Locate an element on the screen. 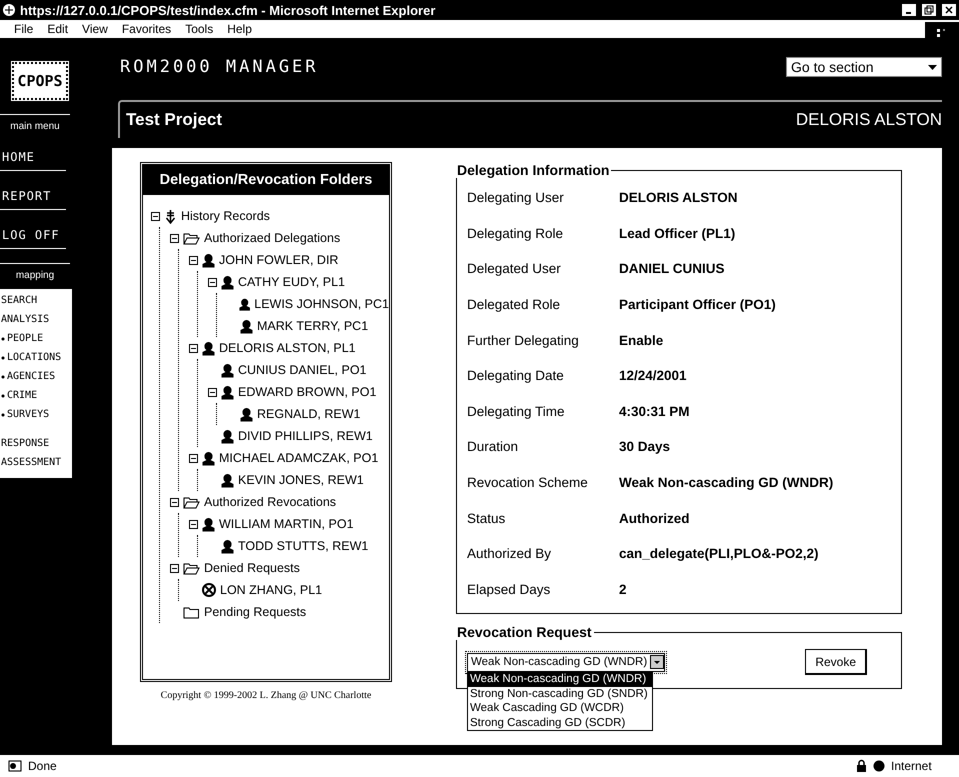 This screenshot has height=777, width=959. tree-item: DIVID PHILLIPS, REW1 is located at coordinates (305, 436).